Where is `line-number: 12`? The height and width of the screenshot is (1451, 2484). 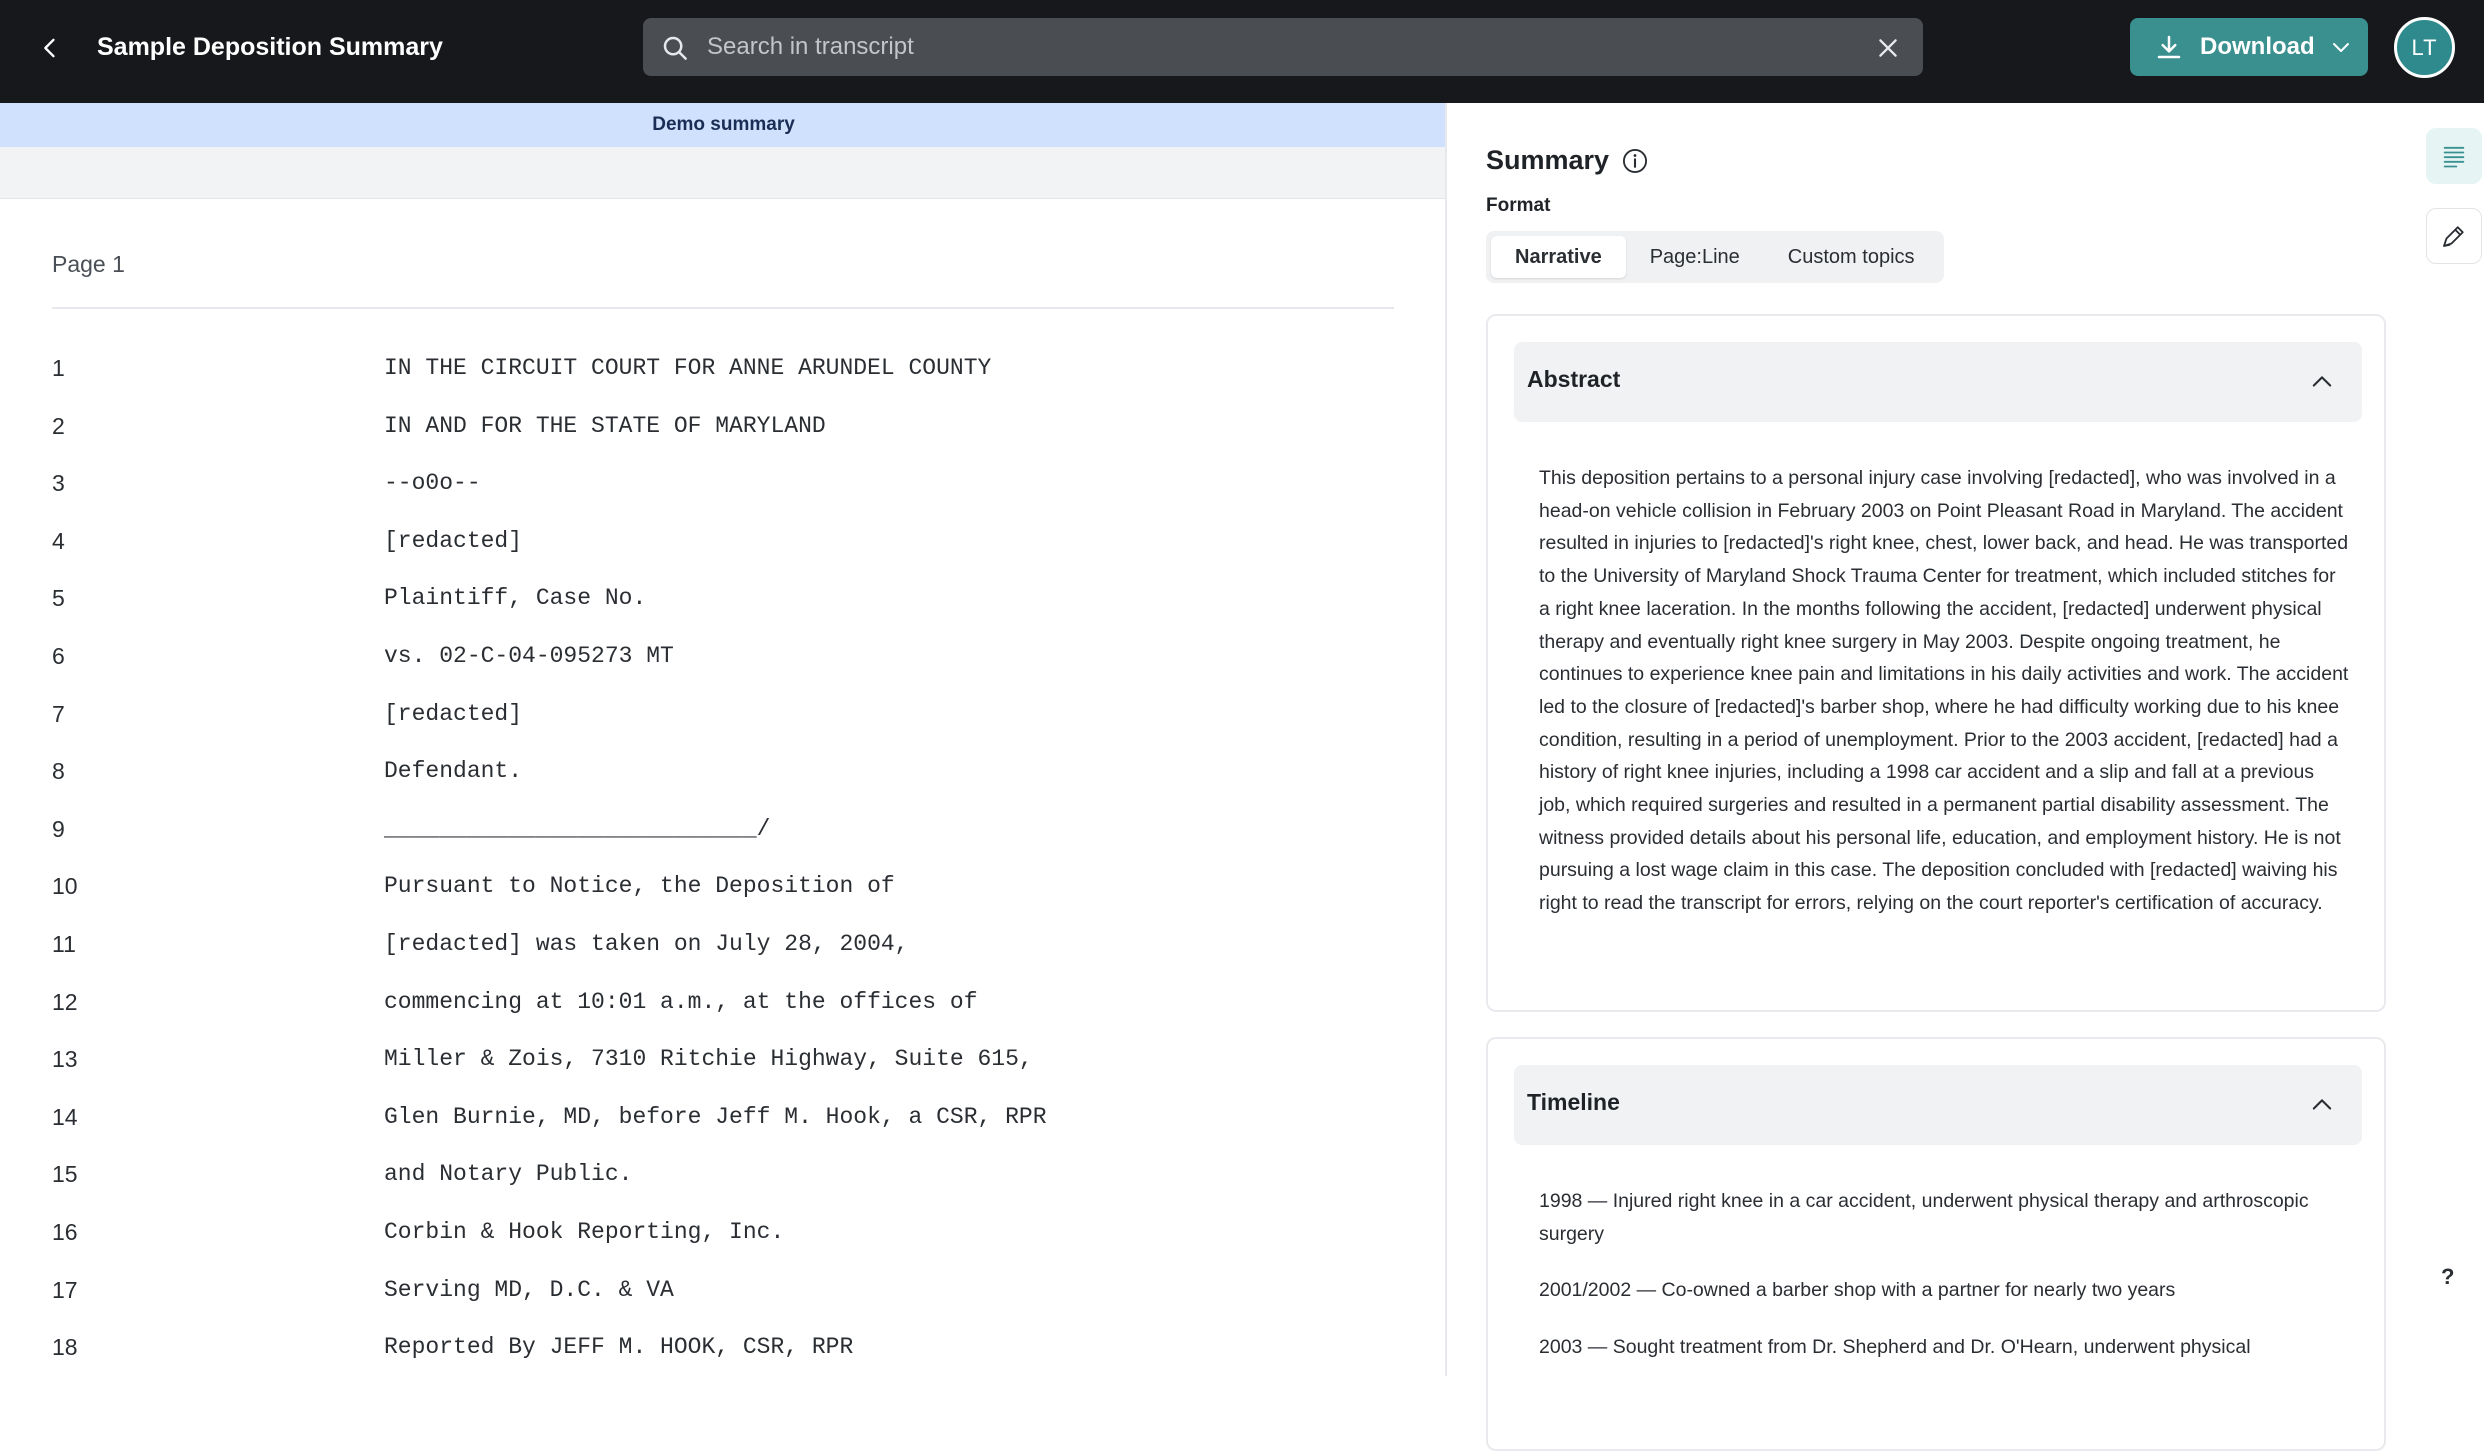 line-number: 12 is located at coordinates (65, 1001).